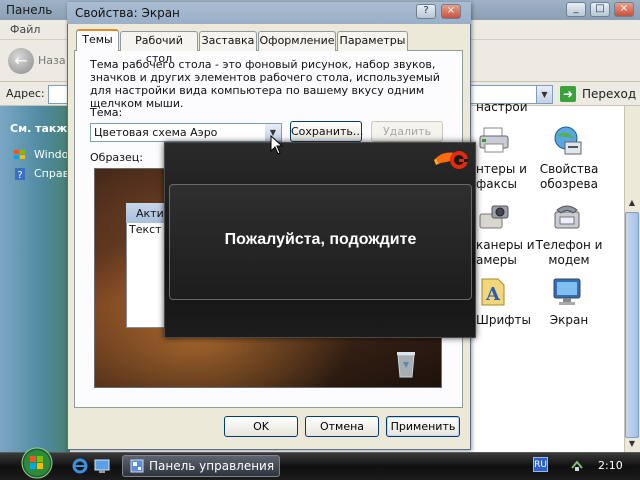  What do you see at coordinates (451, 11) in the screenshot?
I see `dialog-close-button: ×` at bounding box center [451, 11].